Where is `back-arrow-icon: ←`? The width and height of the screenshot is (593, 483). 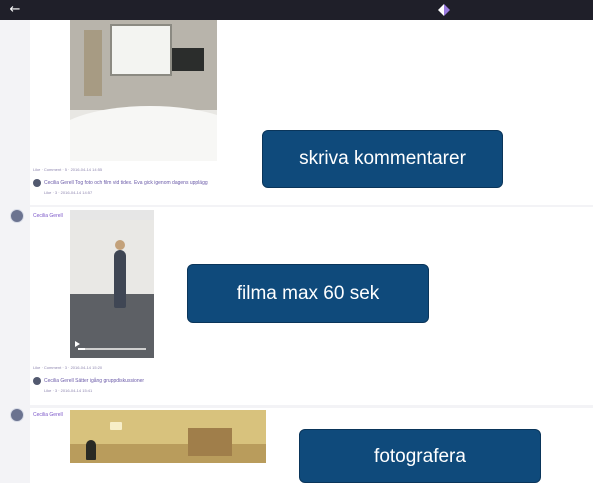 back-arrow-icon: ← is located at coordinates (15, 10).